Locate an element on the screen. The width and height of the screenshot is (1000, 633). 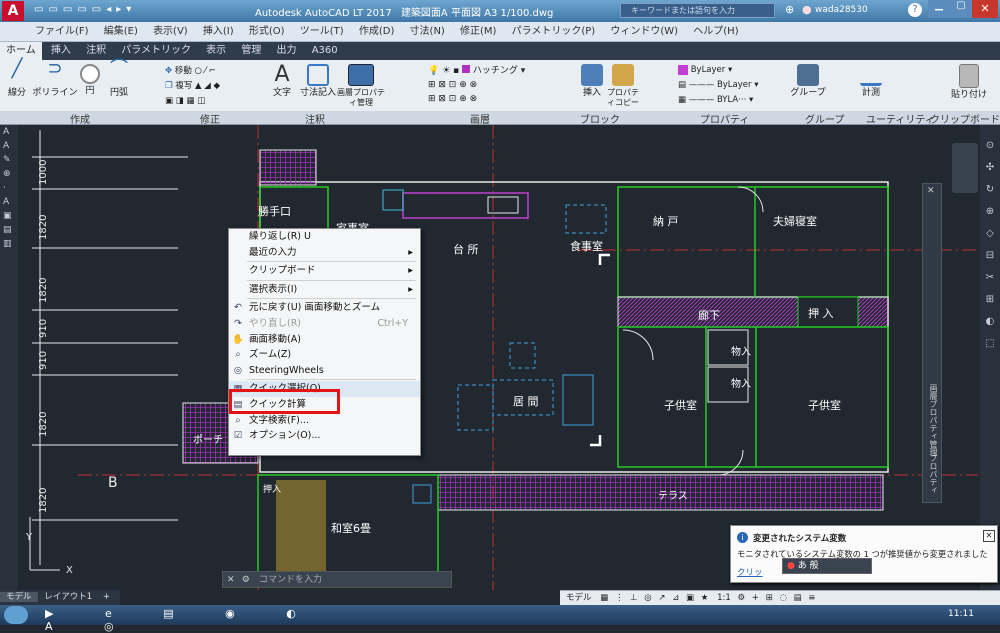
menu-format: 形式(O) is located at coordinates (267, 31).